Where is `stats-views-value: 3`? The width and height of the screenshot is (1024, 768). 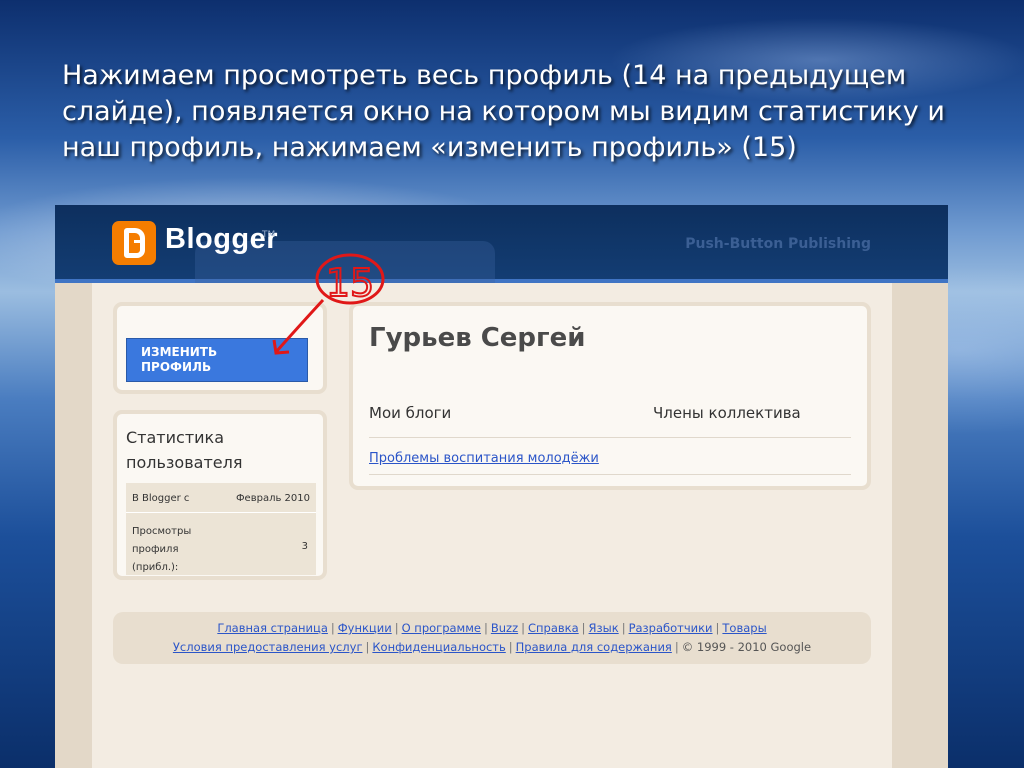 stats-views-value: 3 is located at coordinates (304, 546).